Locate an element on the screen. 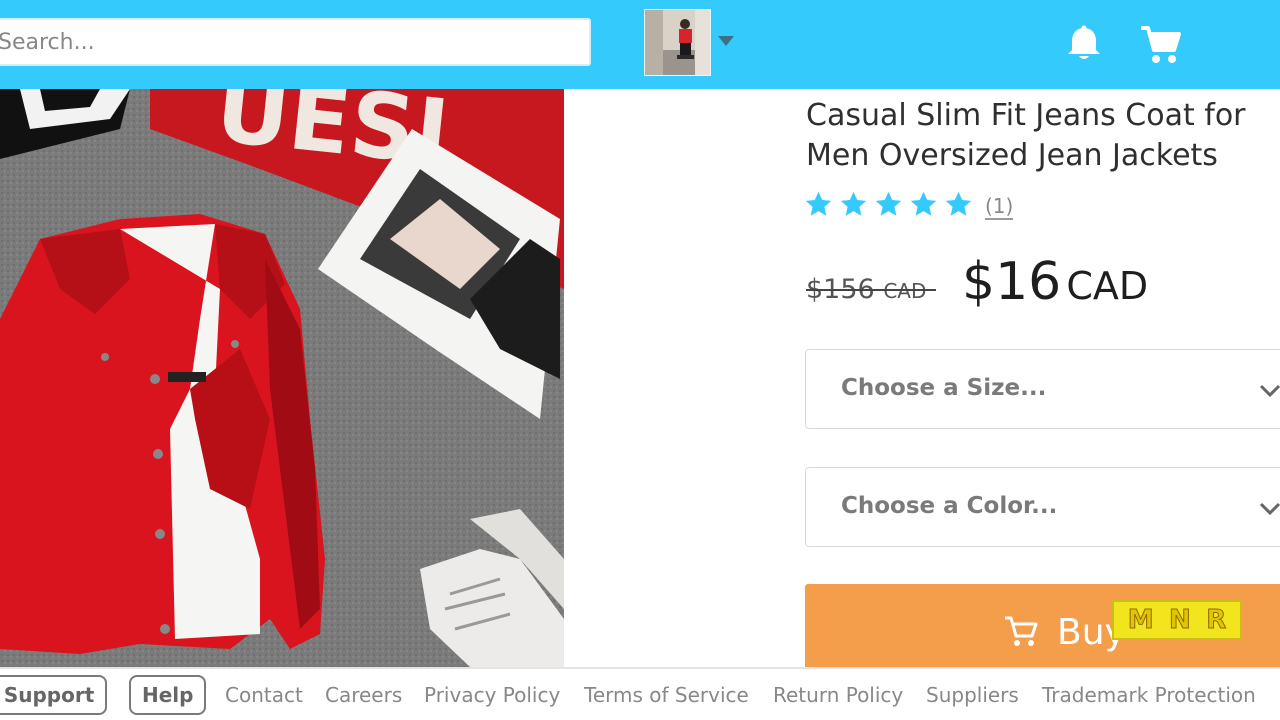 The height and width of the screenshot is (720, 1280). account-dropdown-caret-icon is located at coordinates (726, 41).